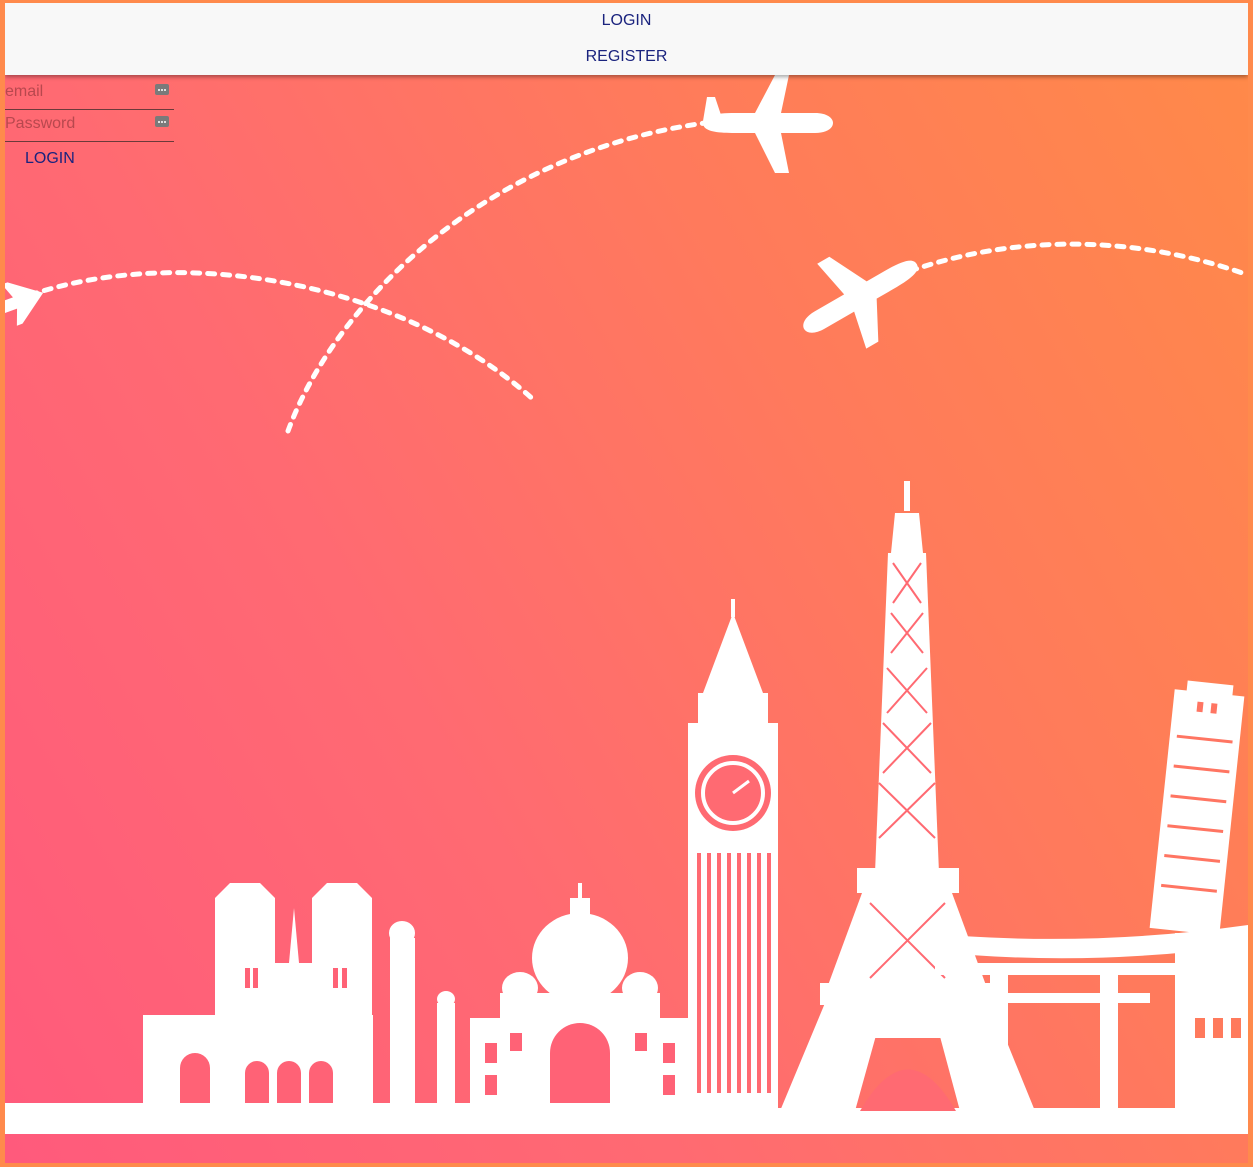 The width and height of the screenshot is (1253, 1167). Describe the element at coordinates (1197, 808) in the screenshot. I see `leaning-tower-pisa` at that location.